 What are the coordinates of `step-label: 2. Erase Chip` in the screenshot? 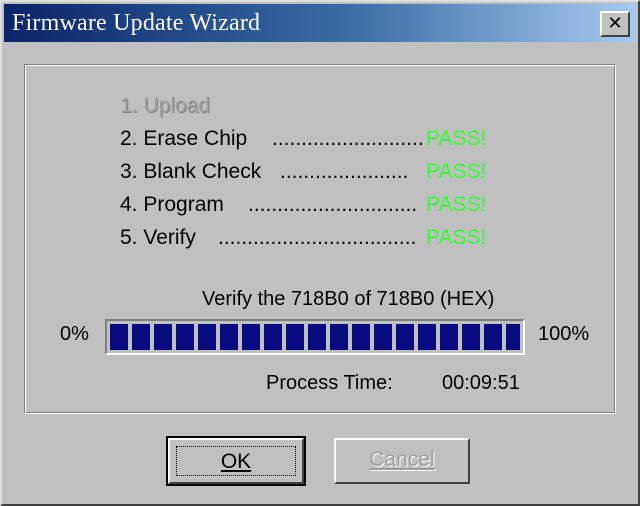 It's located at (184, 138).